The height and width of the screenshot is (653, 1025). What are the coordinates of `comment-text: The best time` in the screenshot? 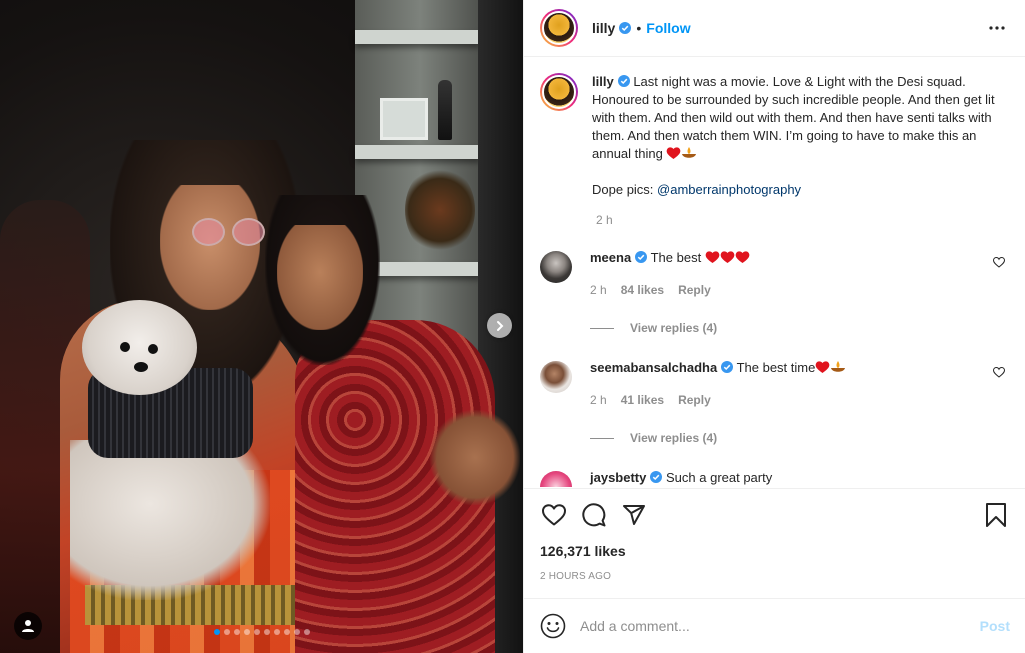 It's located at (776, 367).